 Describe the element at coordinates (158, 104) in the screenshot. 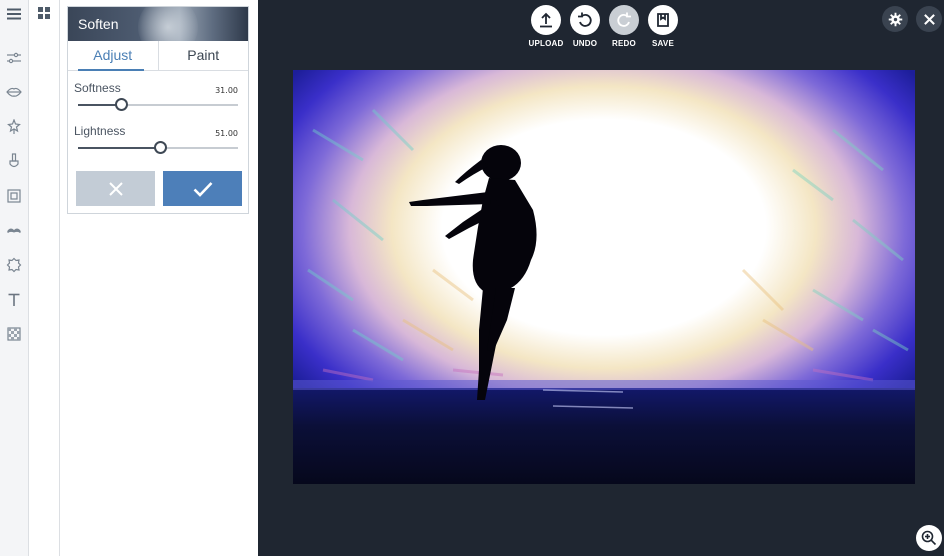

I see `softness-slider` at that location.